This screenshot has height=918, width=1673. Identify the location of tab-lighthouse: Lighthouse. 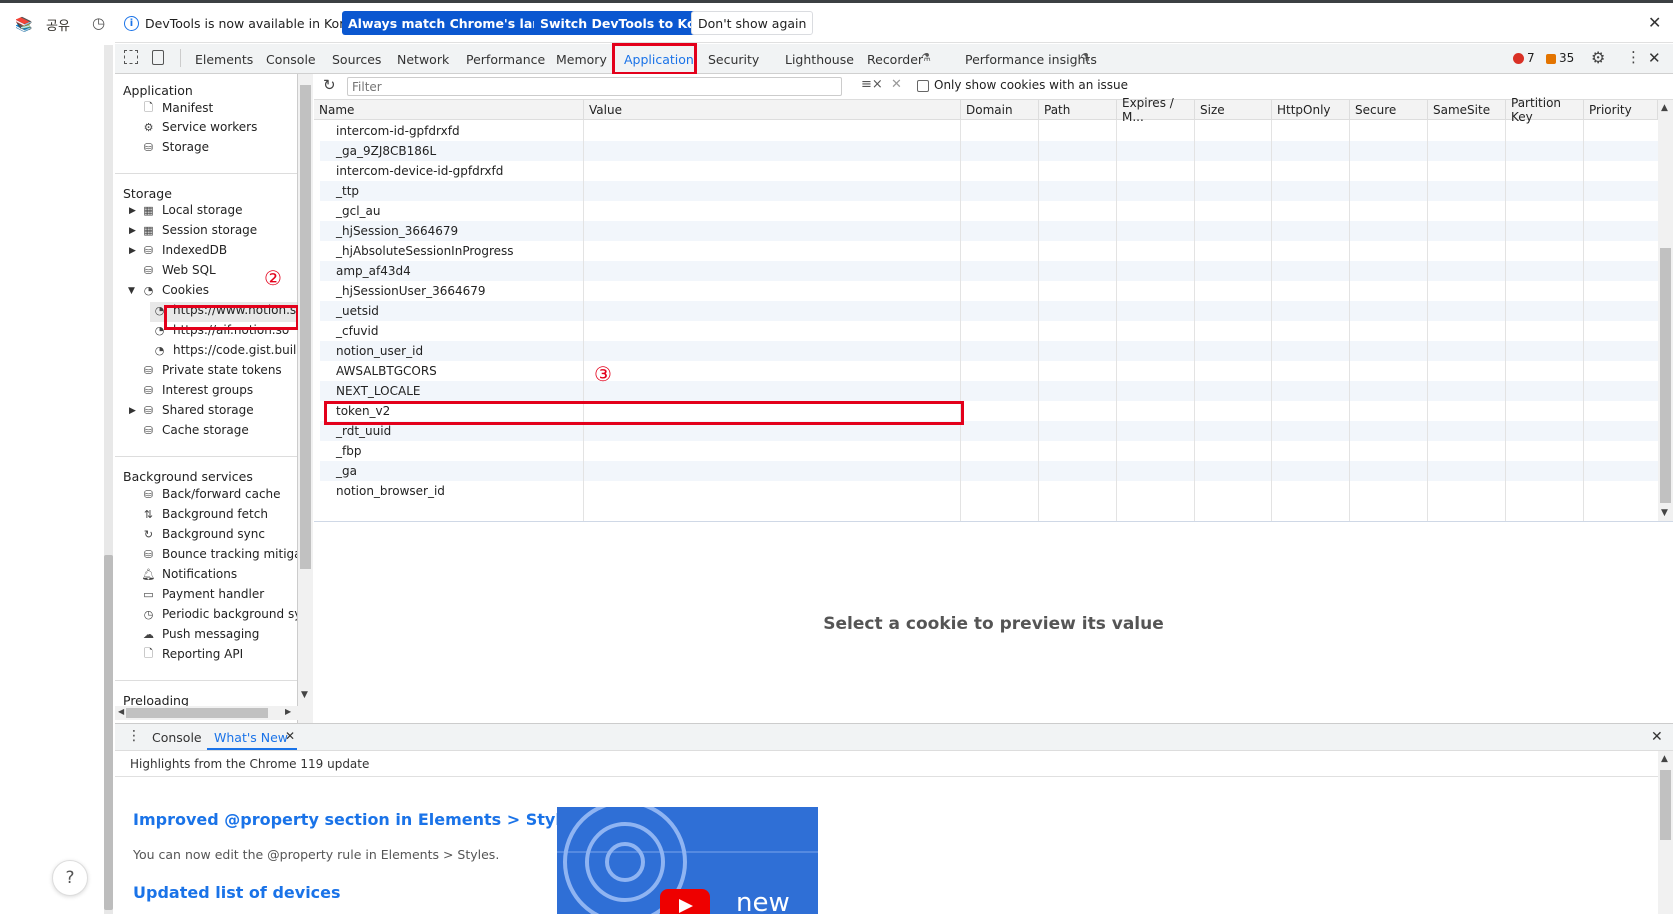
(819, 59).